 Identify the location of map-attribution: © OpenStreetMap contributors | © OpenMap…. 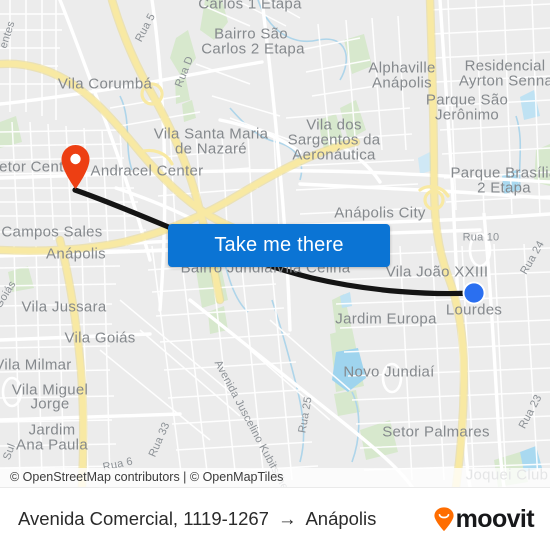
(275, 477).